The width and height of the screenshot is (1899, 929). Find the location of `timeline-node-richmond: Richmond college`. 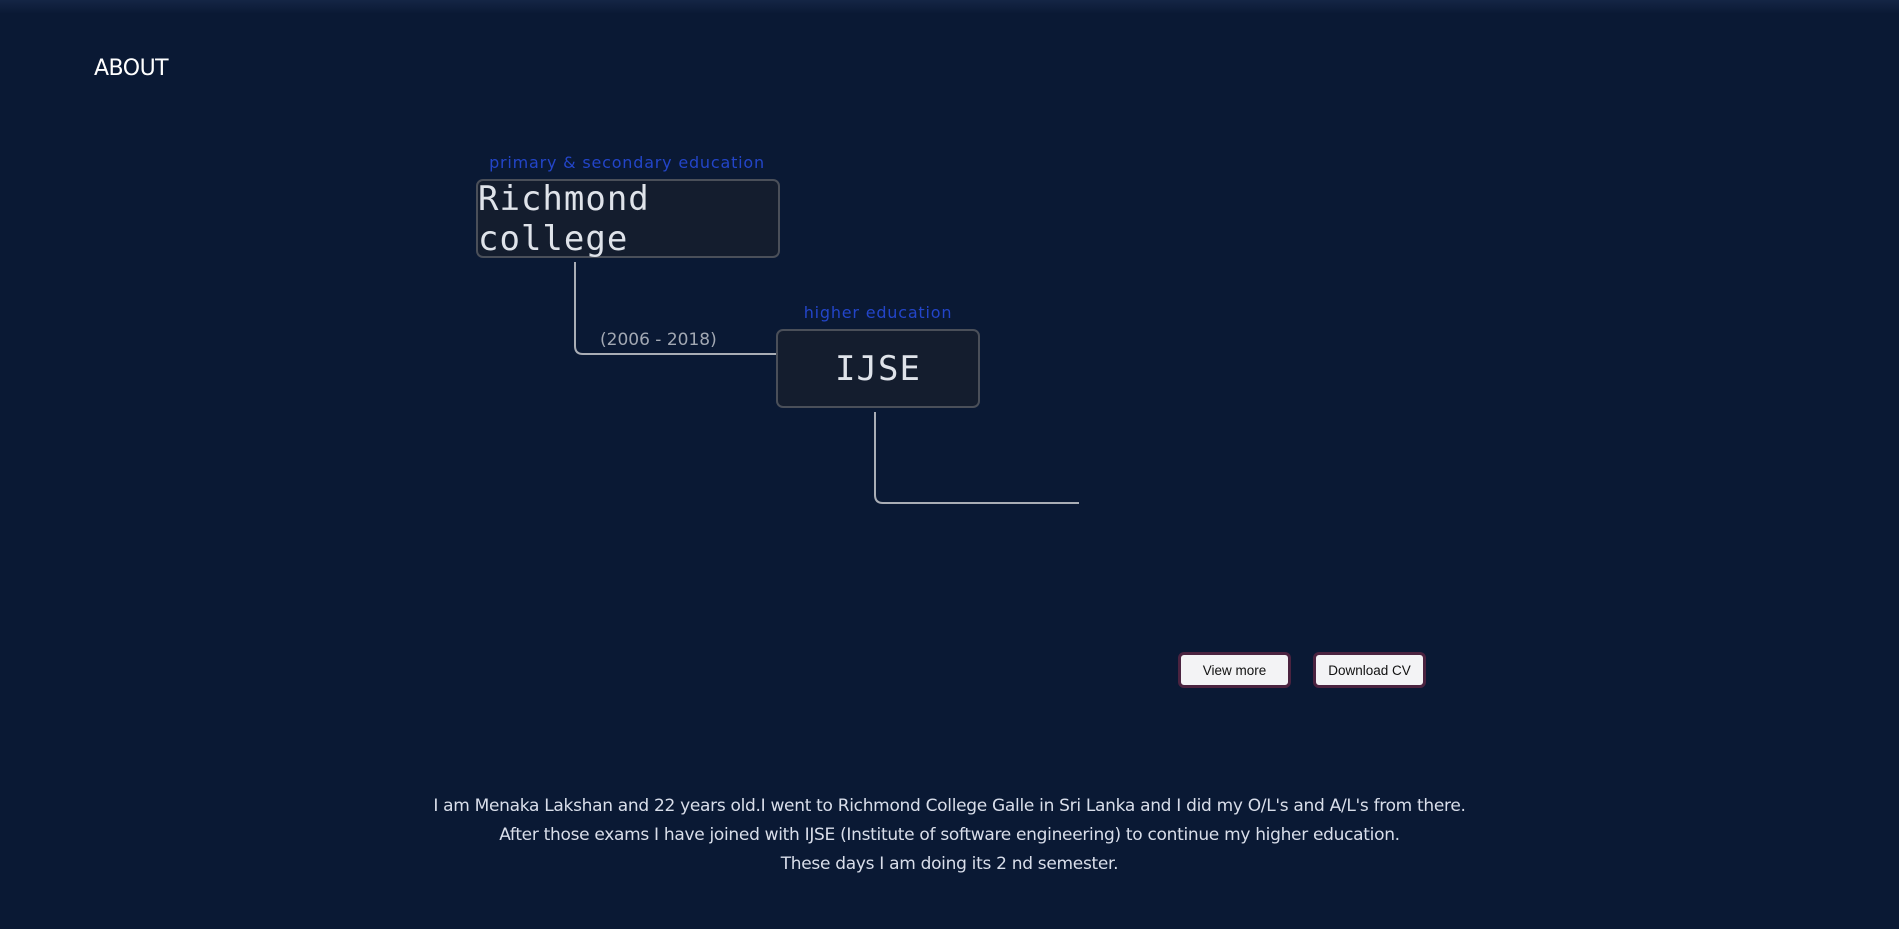

timeline-node-richmond: Richmond college is located at coordinates (628, 219).